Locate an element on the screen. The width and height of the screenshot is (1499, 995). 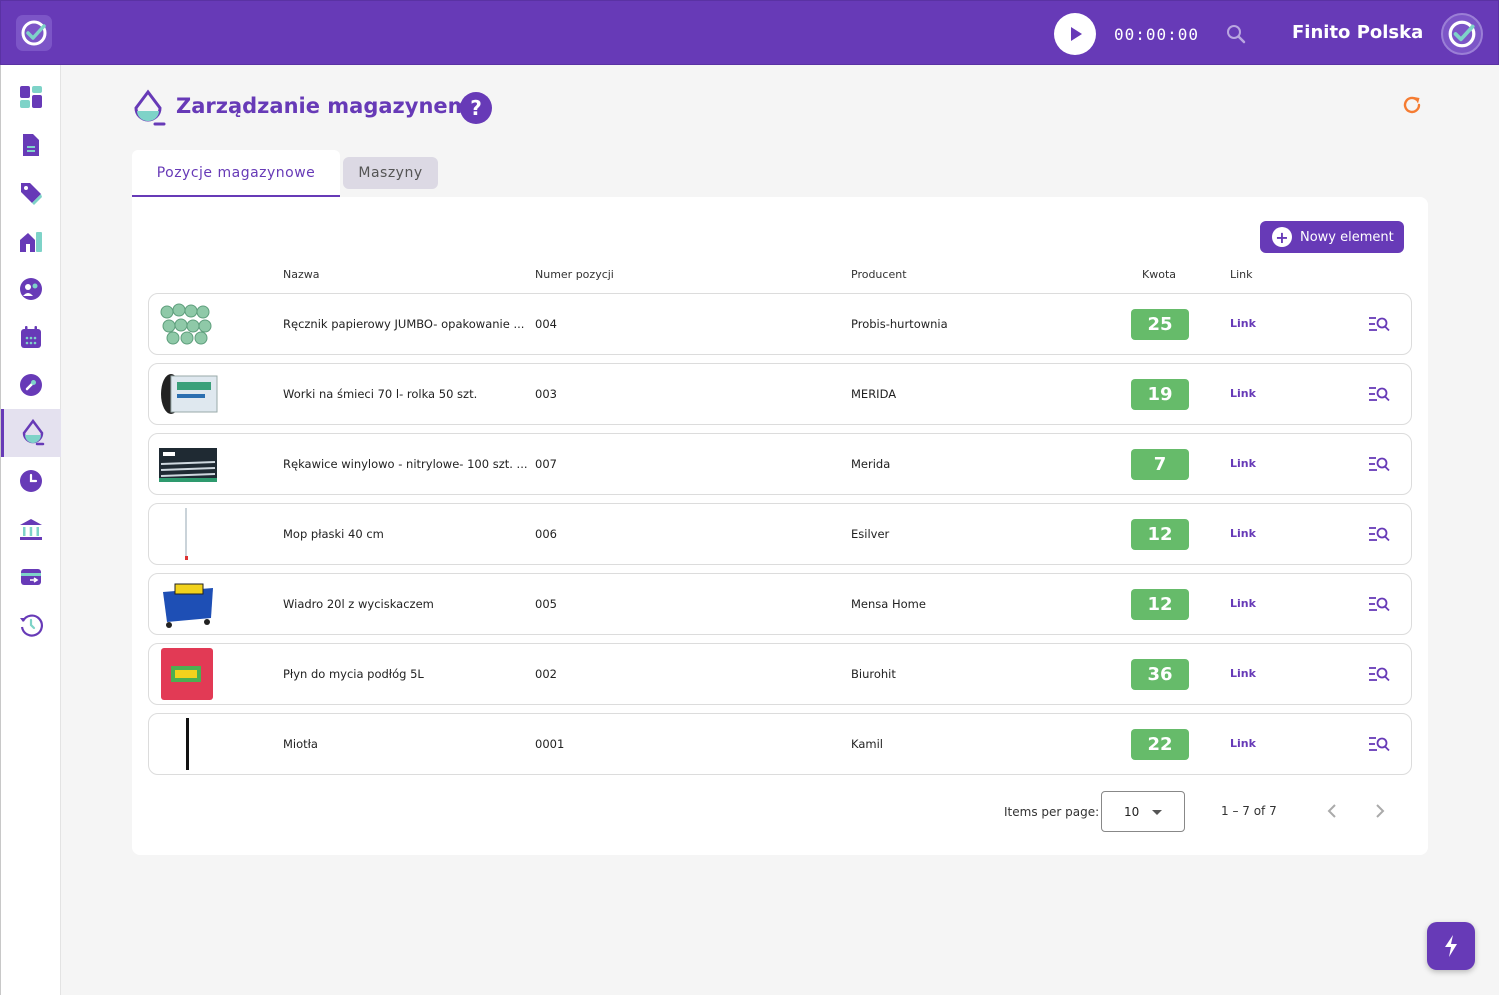
app-logo-icon is located at coordinates (34, 33).